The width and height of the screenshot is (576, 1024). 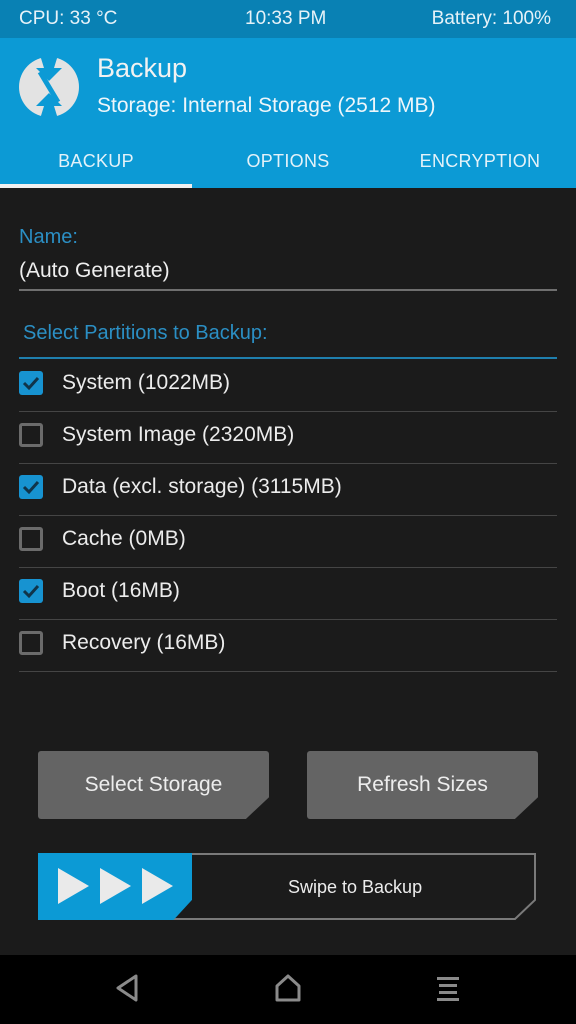 What do you see at coordinates (288, 541) in the screenshot?
I see `partition-row: Cache (0MB)` at bounding box center [288, 541].